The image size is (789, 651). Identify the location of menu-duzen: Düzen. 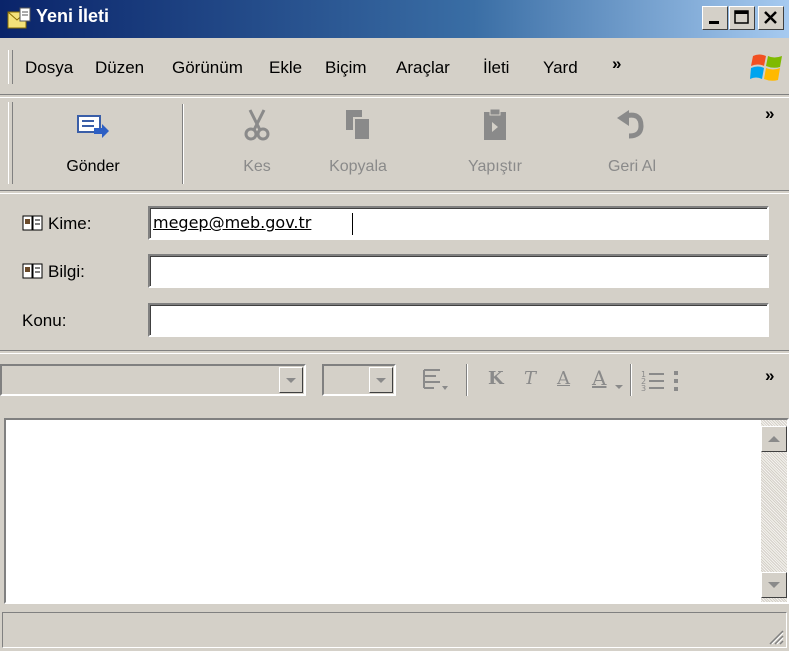
(119, 68).